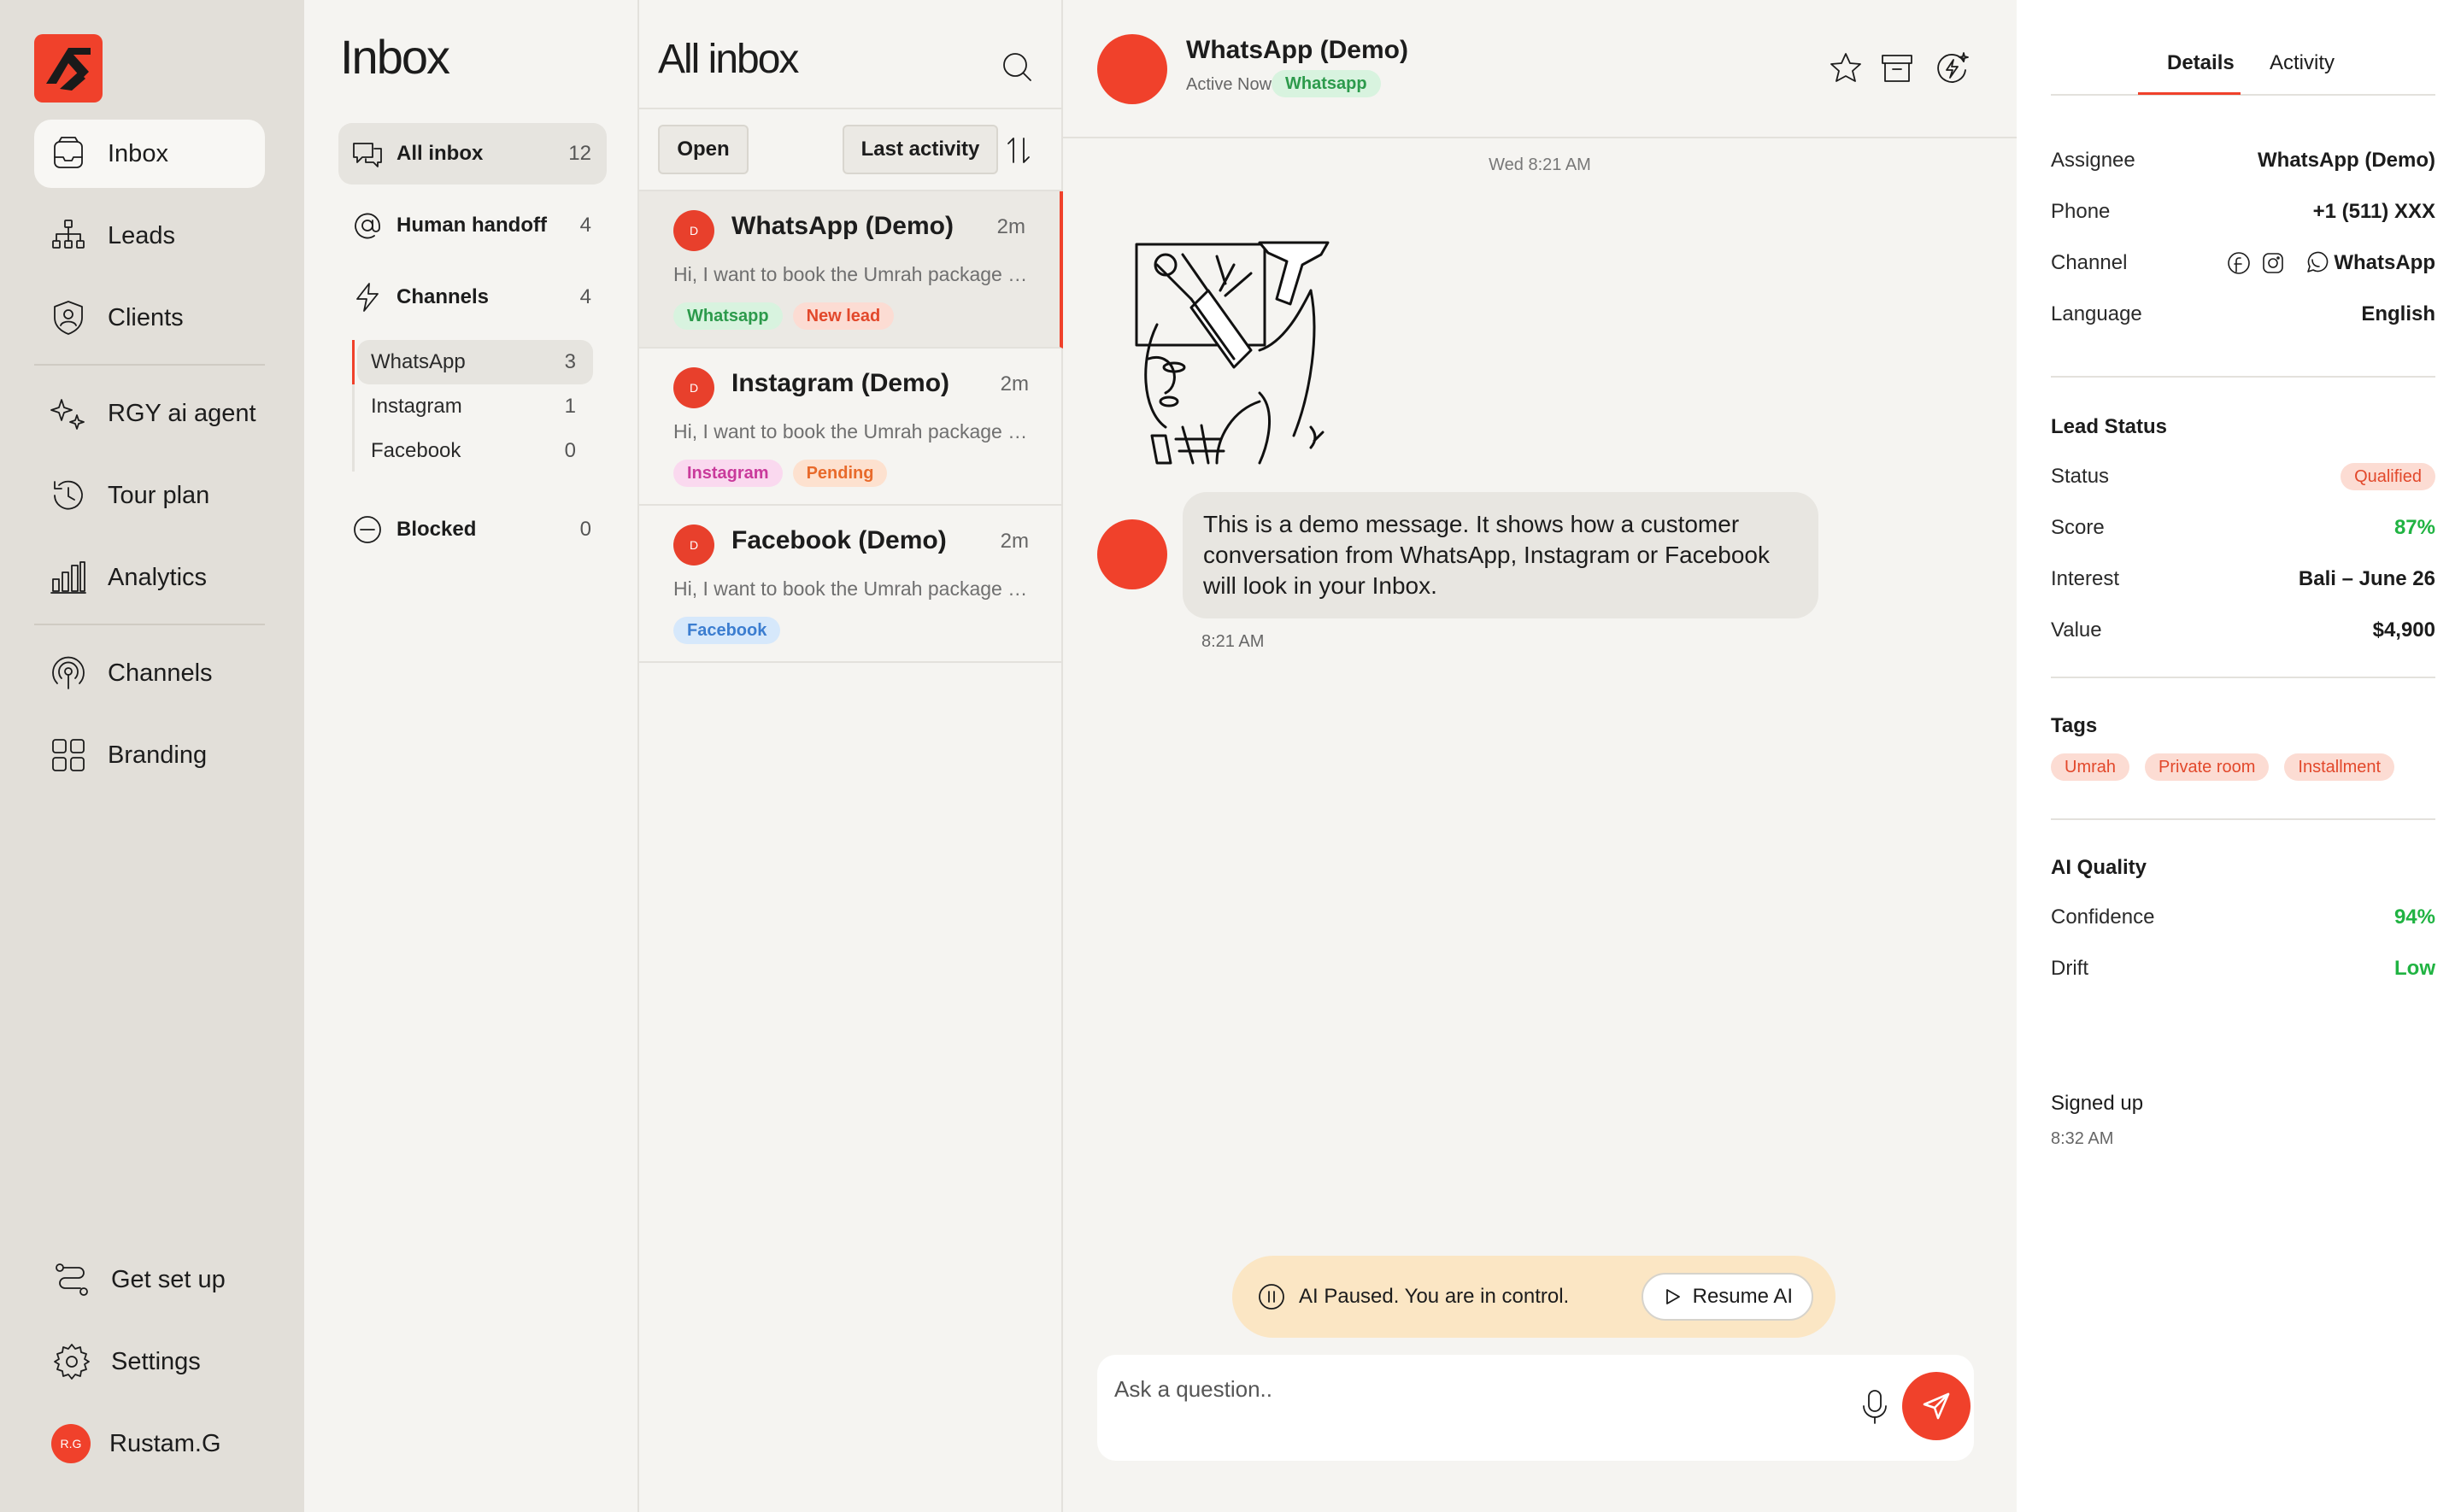  What do you see at coordinates (2367, 578) in the screenshot?
I see `detail-value: Bali – June 26` at bounding box center [2367, 578].